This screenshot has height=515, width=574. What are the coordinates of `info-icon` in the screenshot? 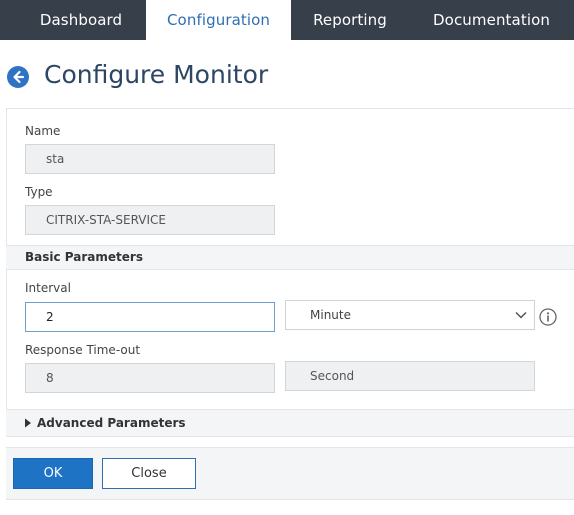 It's located at (548, 317).